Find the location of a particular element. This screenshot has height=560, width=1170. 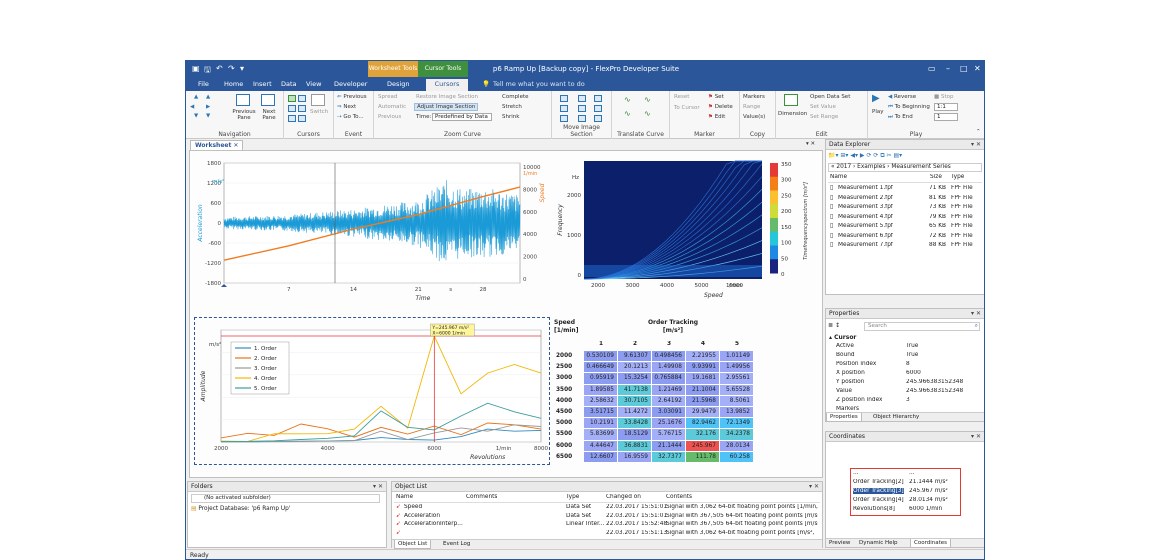

reset-button: Reset is located at coordinates (681, 97).